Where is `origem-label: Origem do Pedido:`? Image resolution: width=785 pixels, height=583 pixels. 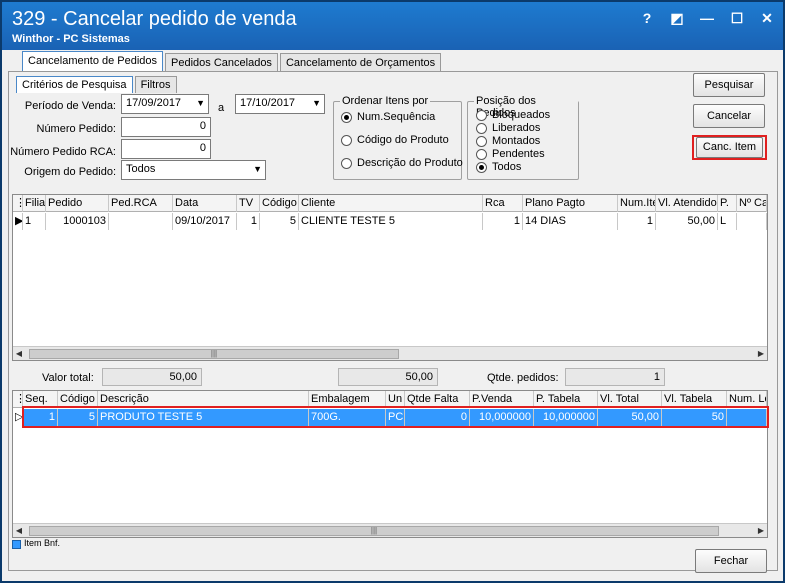
origem-label: Origem do Pedido: is located at coordinates (70, 172).